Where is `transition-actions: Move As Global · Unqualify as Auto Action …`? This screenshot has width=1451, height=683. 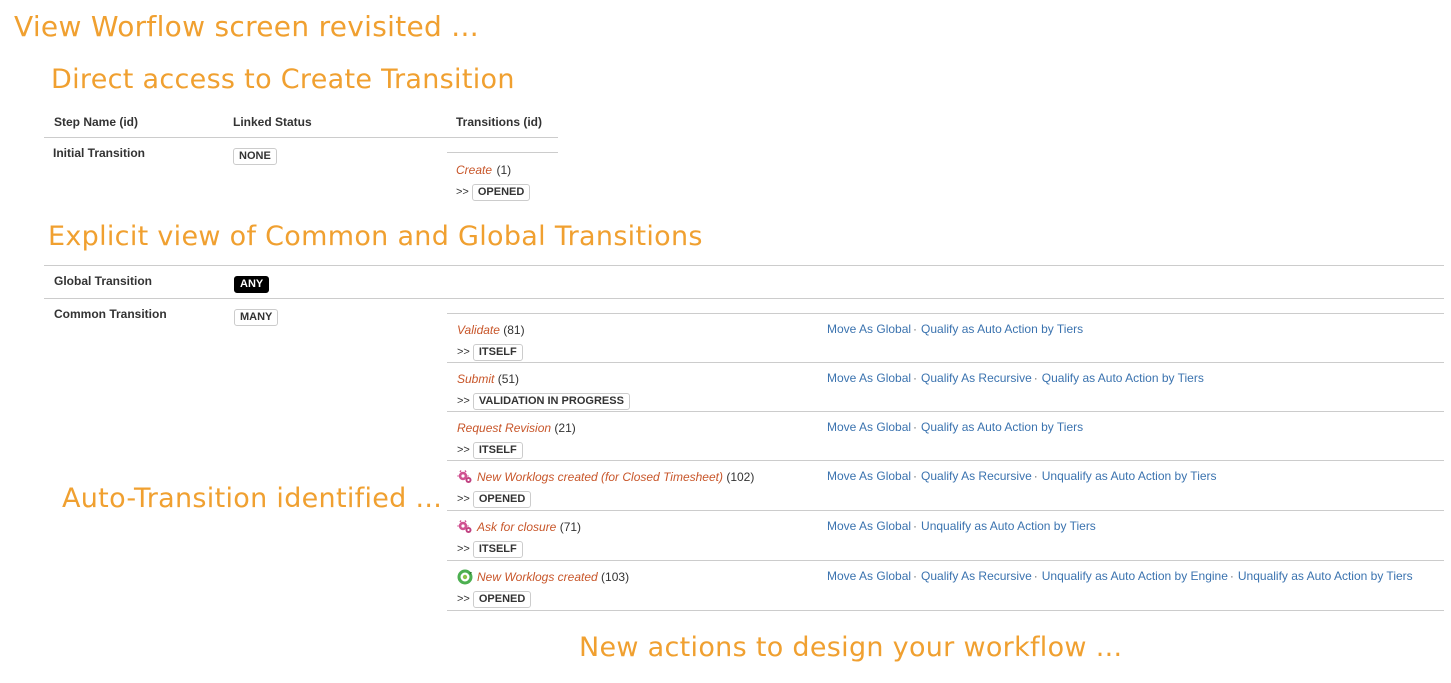 transition-actions: Move As Global · Unqualify as Auto Action … is located at coordinates (961, 526).